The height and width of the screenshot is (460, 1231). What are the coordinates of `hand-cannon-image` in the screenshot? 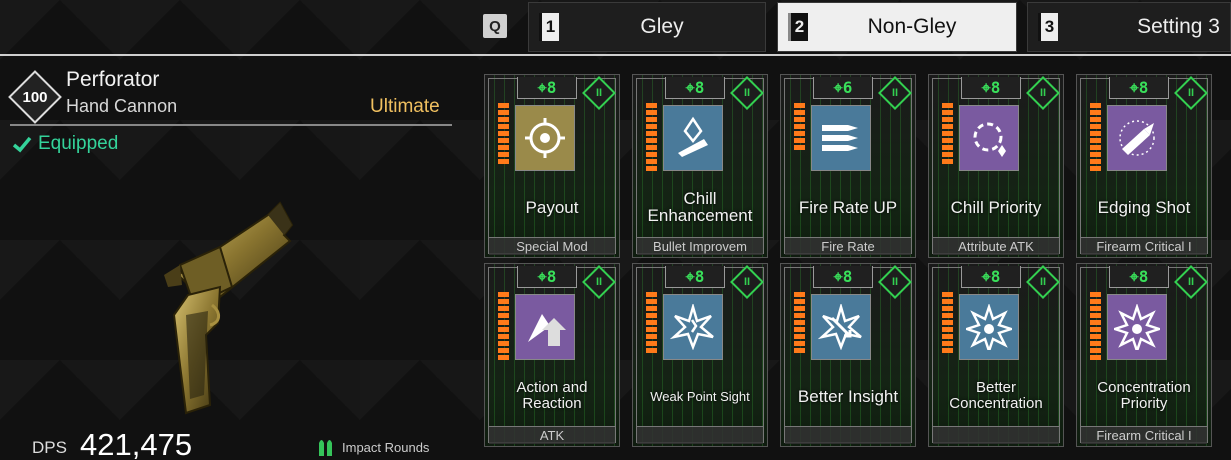 It's located at (229, 308).